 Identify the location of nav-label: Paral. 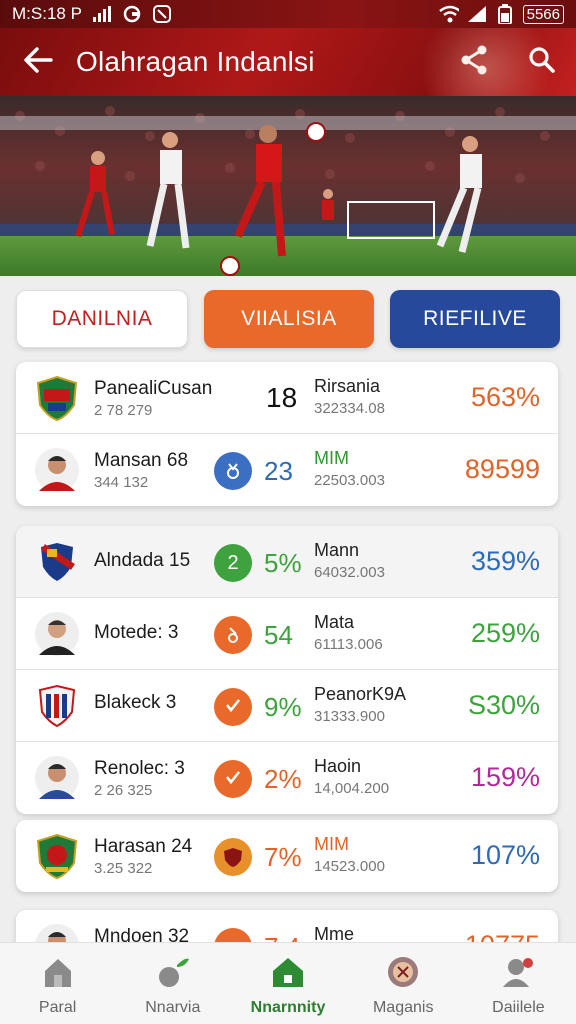
(57, 1007).